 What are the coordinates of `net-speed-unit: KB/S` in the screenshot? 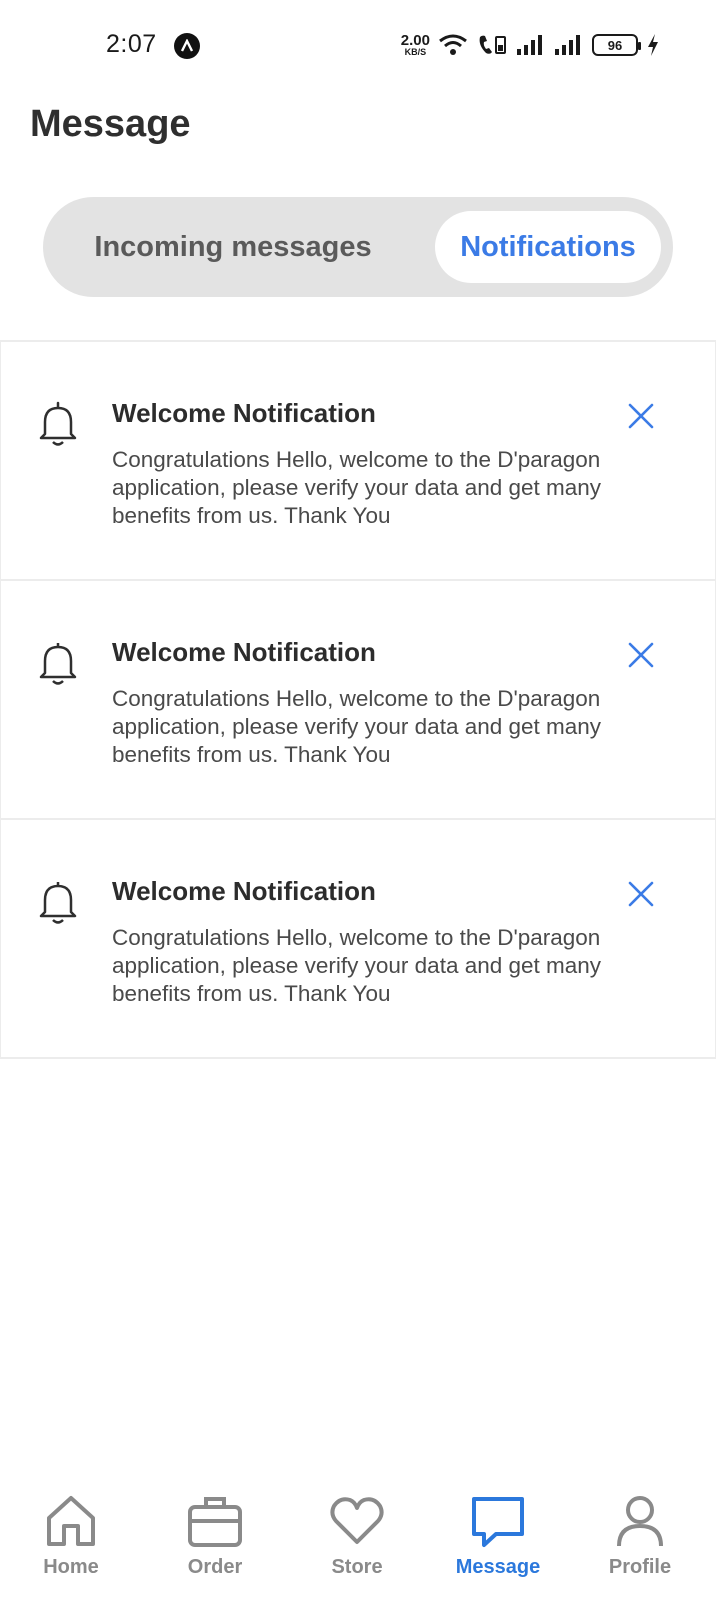 It's located at (415, 52).